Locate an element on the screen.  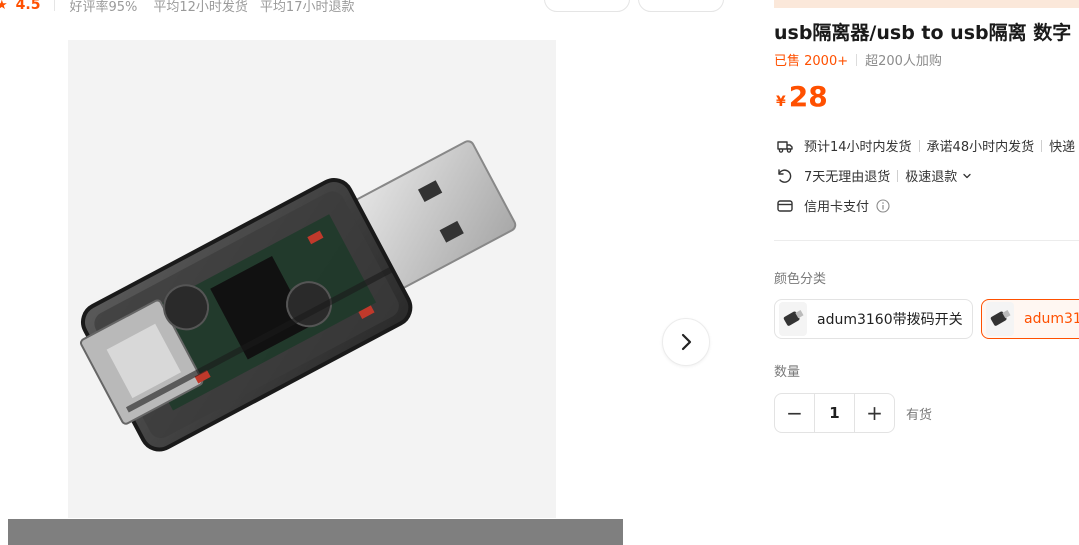
decrement-button: − is located at coordinates (794, 413).